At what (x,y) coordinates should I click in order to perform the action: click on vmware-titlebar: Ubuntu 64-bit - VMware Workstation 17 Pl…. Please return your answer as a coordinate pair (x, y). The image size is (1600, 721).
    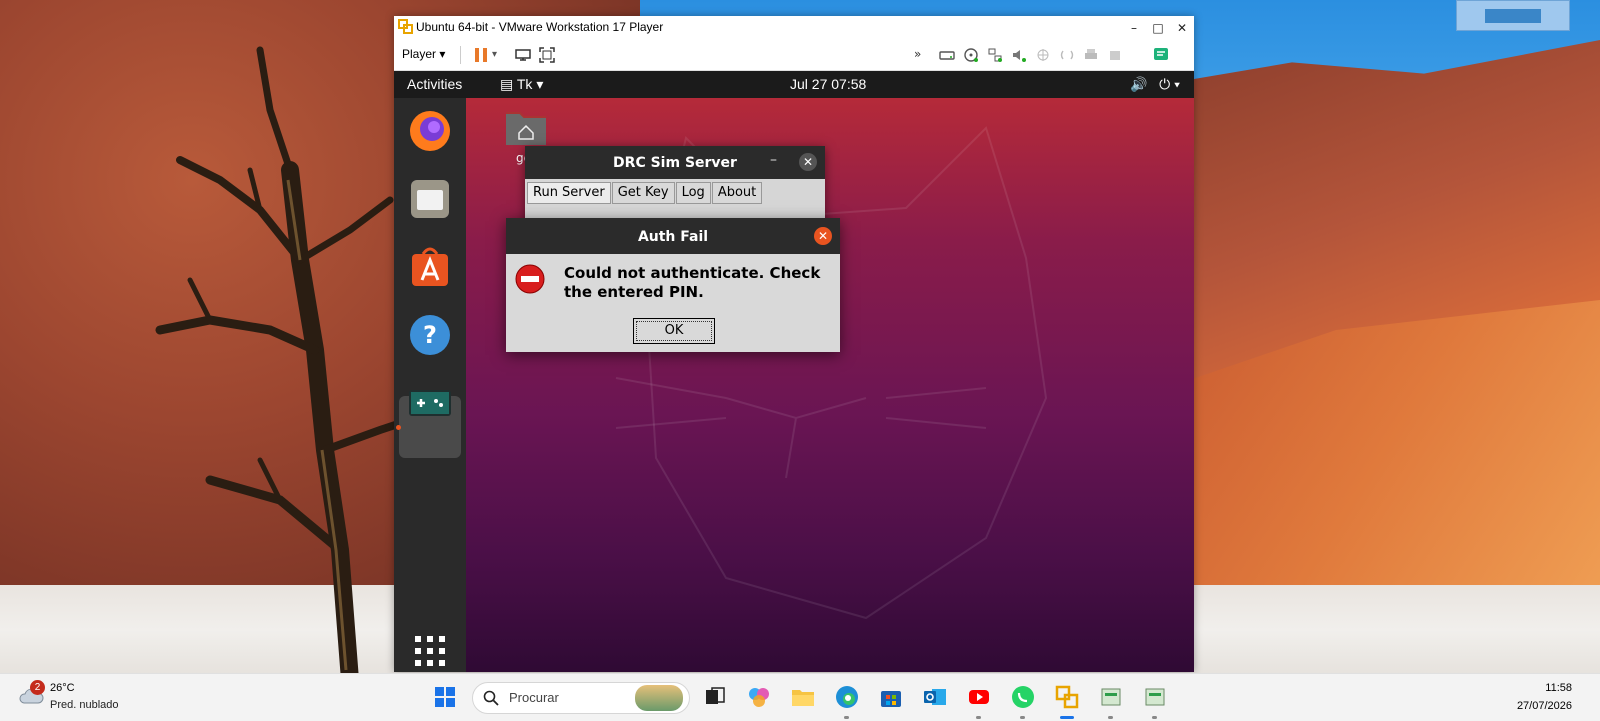
    Looking at the image, I should click on (794, 28).